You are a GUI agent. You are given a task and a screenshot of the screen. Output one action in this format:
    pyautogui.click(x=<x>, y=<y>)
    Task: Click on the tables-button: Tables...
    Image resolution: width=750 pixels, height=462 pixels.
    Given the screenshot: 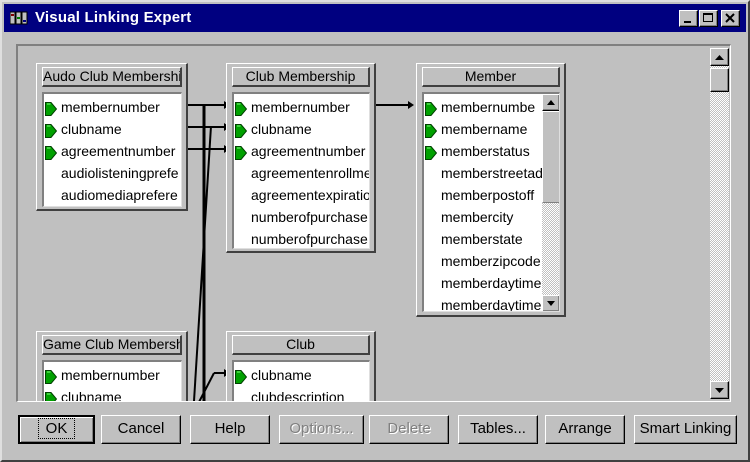 What is the action you would take?
    pyautogui.click(x=498, y=429)
    